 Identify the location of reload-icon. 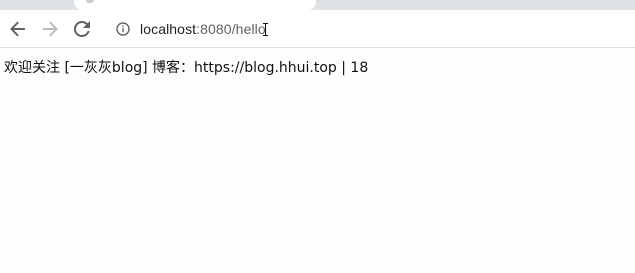
(82, 29).